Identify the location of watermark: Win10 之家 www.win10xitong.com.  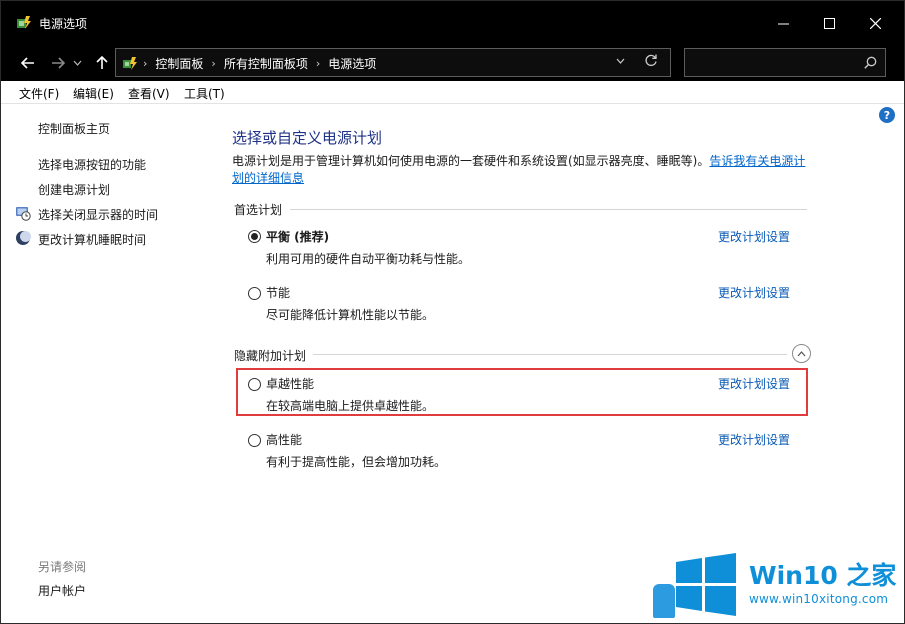
(776, 583).